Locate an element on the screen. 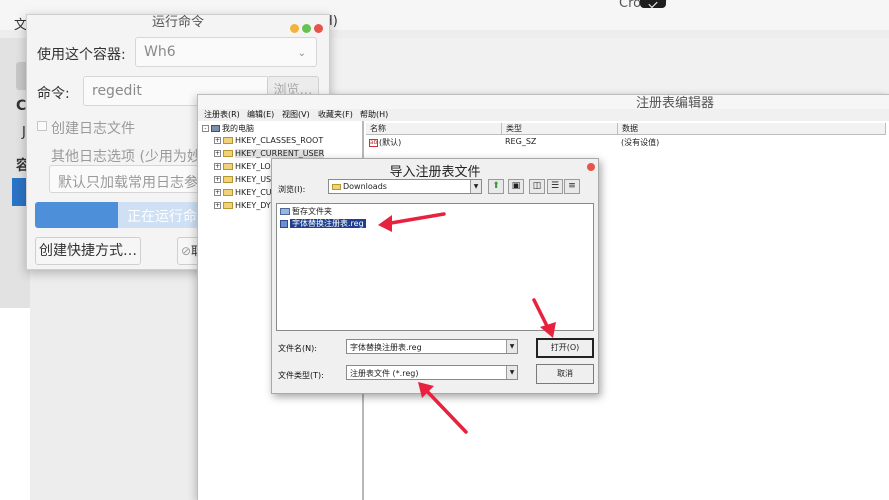 This screenshot has width=889, height=500. command-value: regedit is located at coordinates (117, 91).